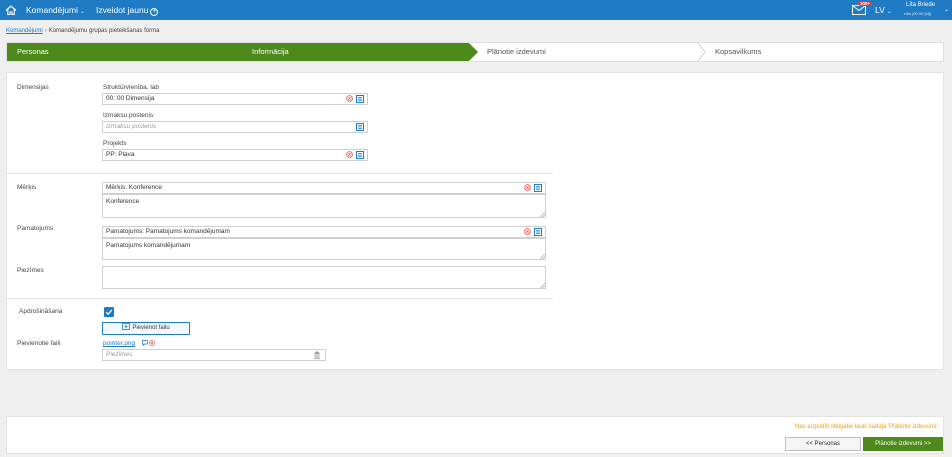 This screenshot has width=952, height=457. I want to click on checkmark-icon, so click(109, 312).